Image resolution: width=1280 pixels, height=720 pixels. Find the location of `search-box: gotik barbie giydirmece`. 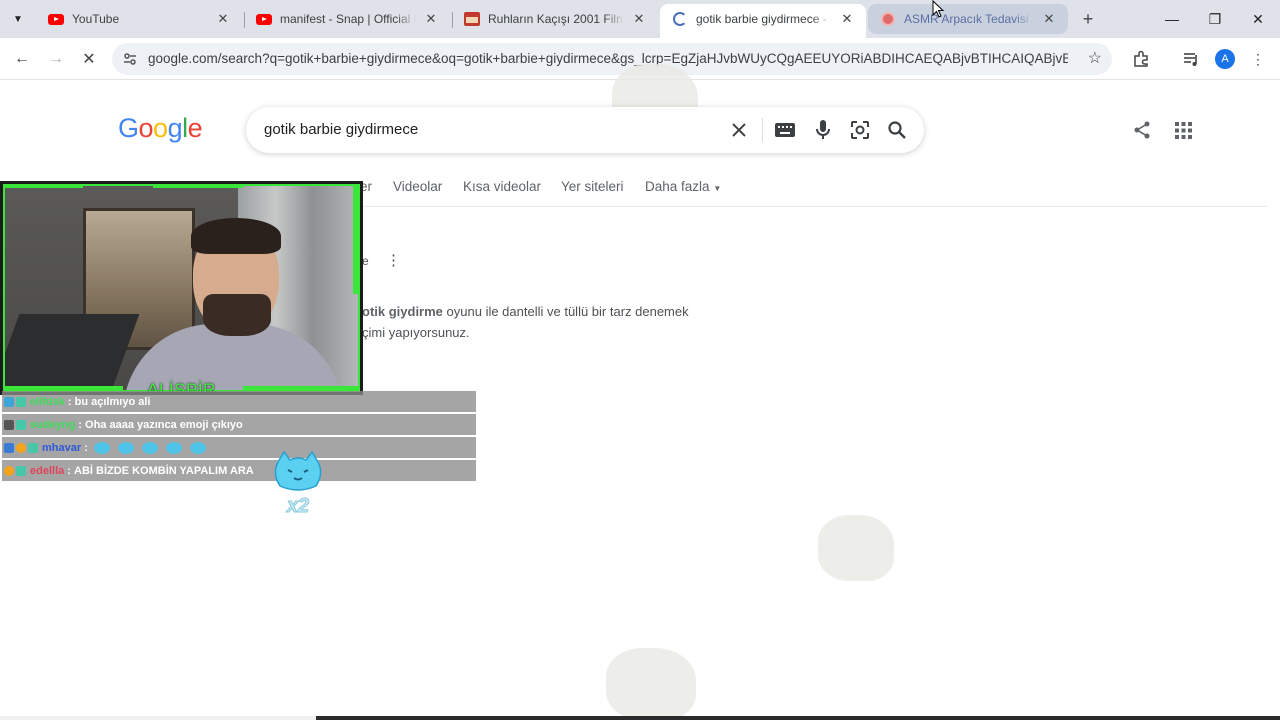

search-box: gotik barbie giydirmece is located at coordinates (585, 130).